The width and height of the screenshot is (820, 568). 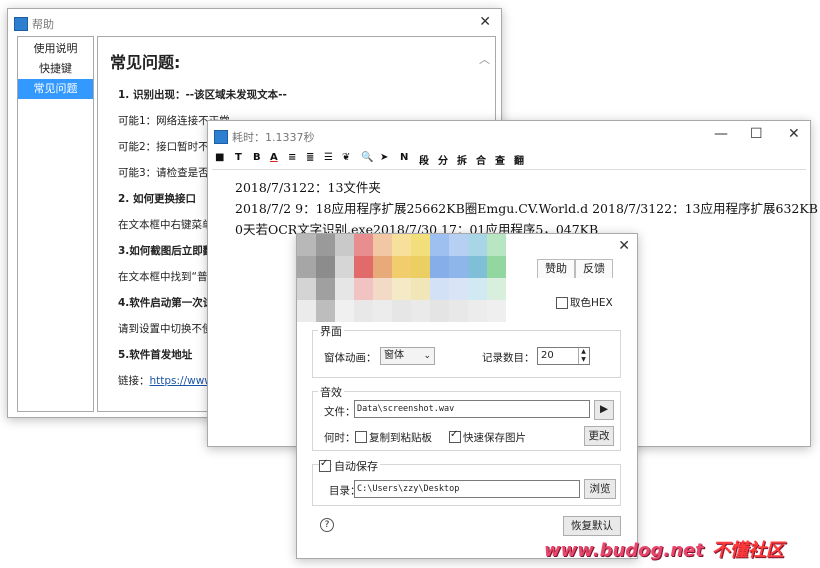 I want to click on faq-line: 4.软件启动第一次试, so click(x=166, y=303).